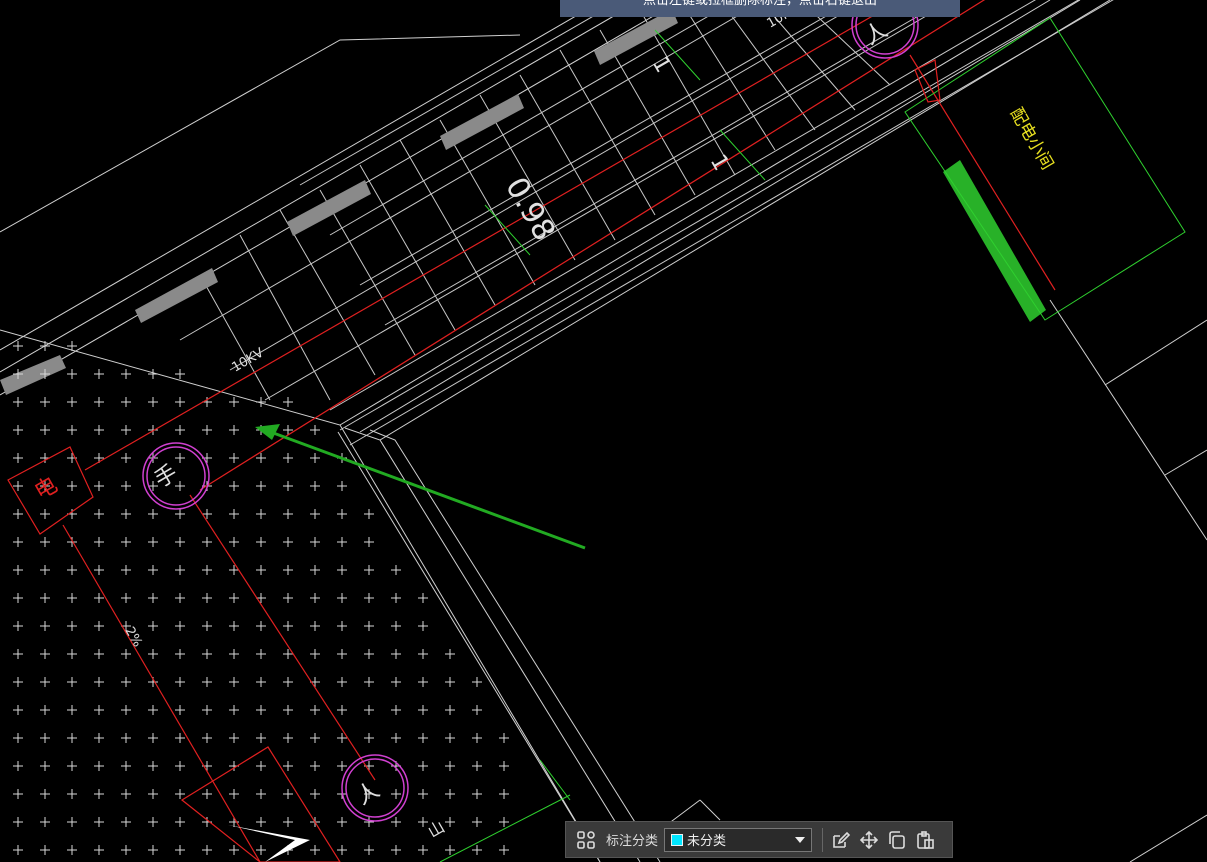  Describe the element at coordinates (925, 840) in the screenshot. I see `paste-icon` at that location.